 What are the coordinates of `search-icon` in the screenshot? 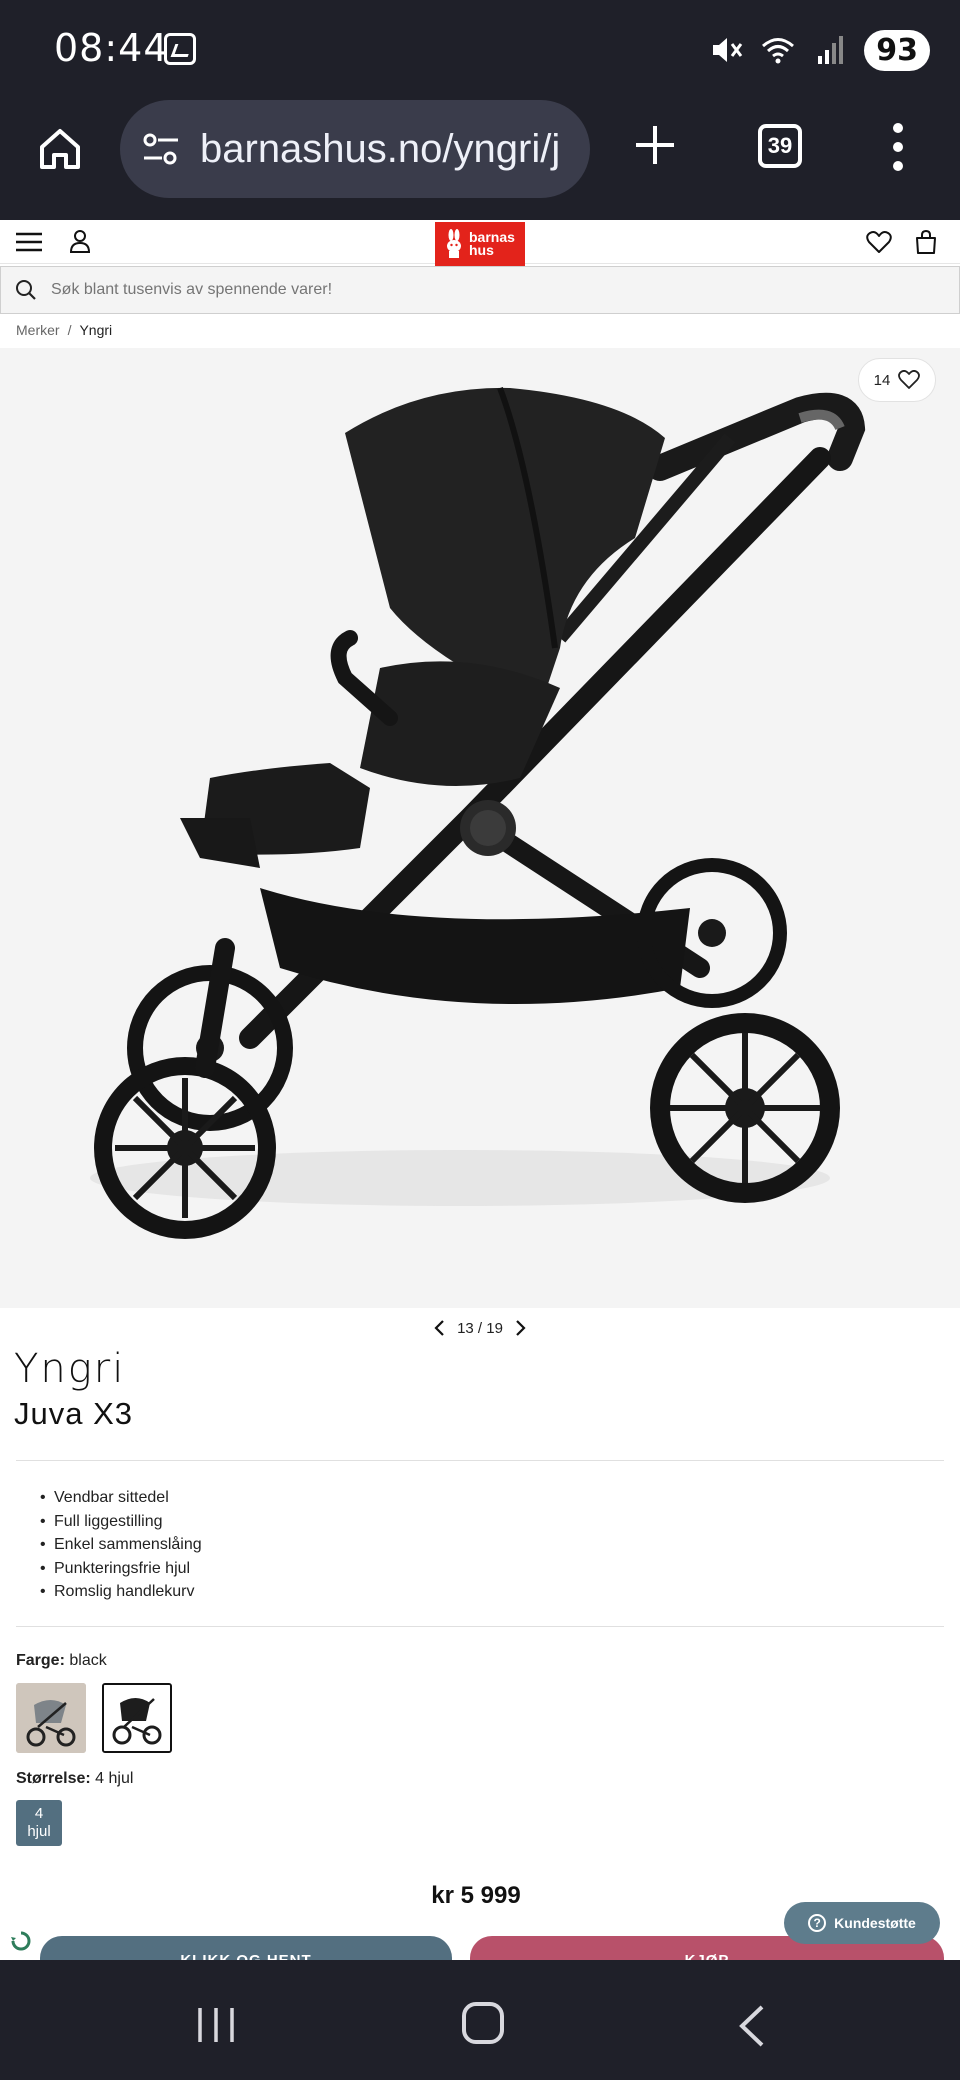 It's located at (26, 290).